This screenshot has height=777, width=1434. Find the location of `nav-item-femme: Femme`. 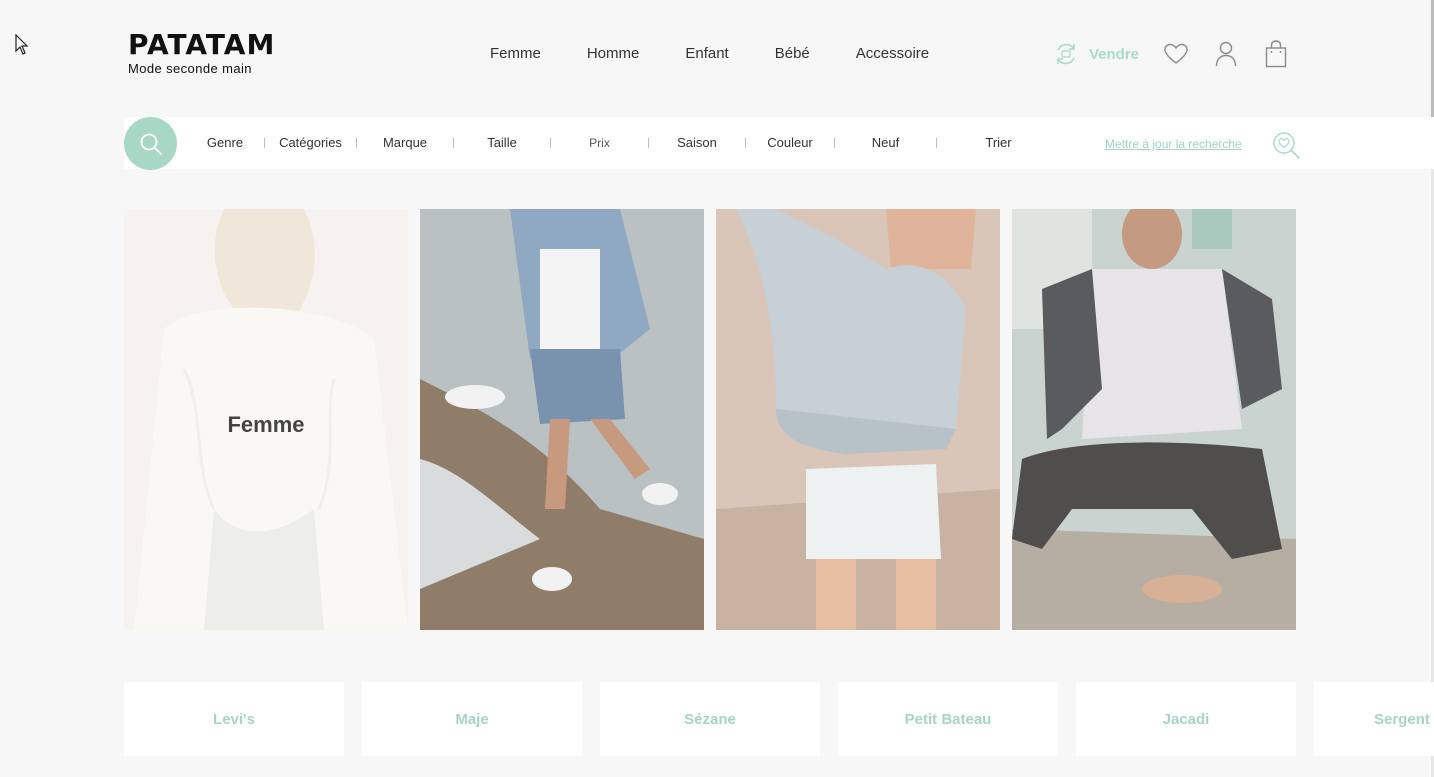

nav-item-femme: Femme is located at coordinates (515, 54).